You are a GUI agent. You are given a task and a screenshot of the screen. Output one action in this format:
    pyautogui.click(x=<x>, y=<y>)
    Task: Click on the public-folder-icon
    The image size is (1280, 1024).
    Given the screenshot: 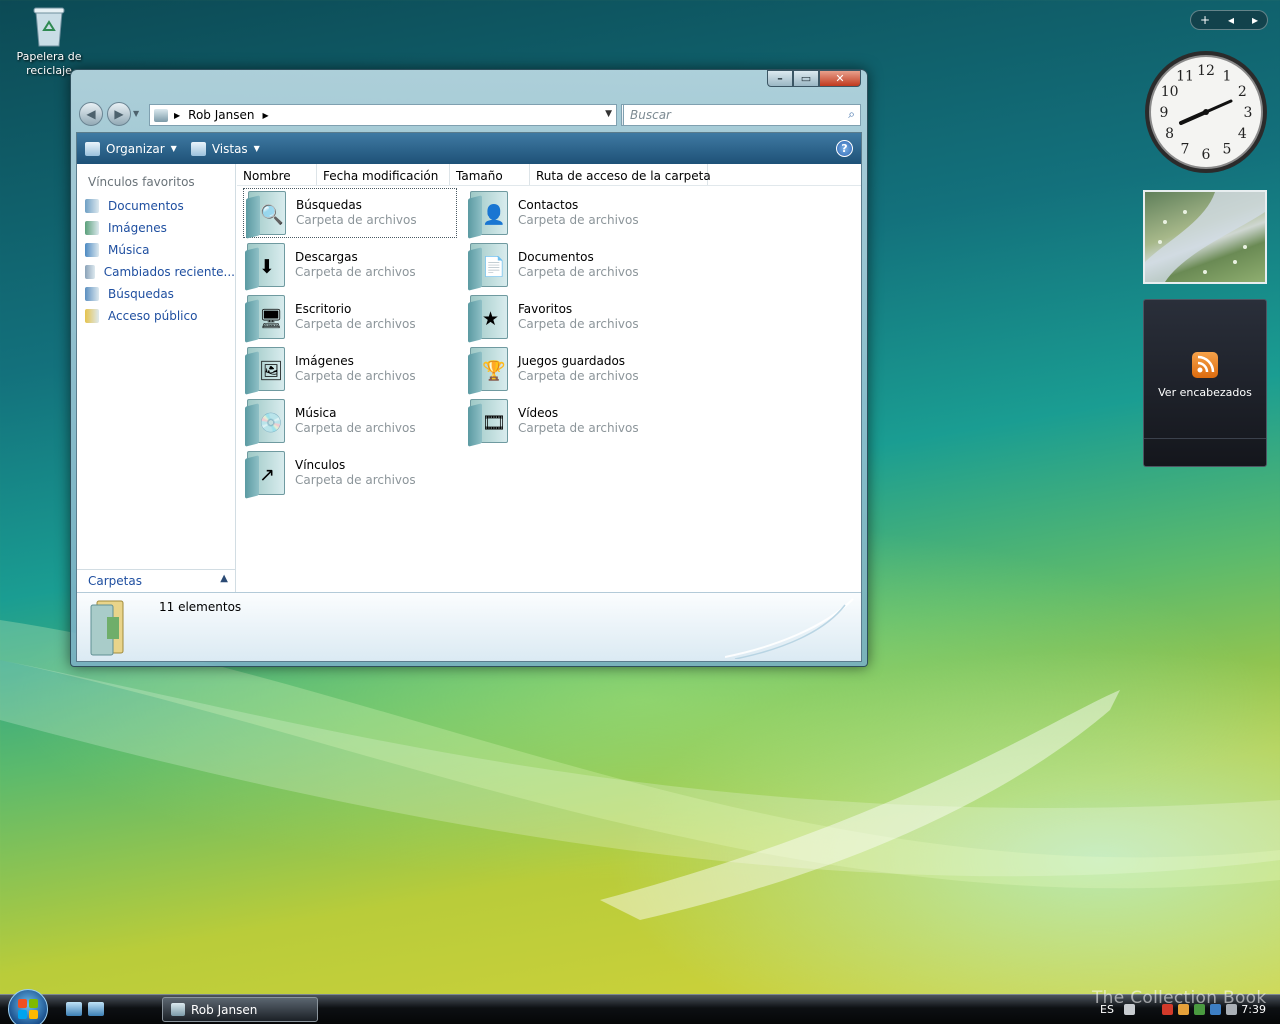 What is the action you would take?
    pyautogui.click(x=92, y=316)
    